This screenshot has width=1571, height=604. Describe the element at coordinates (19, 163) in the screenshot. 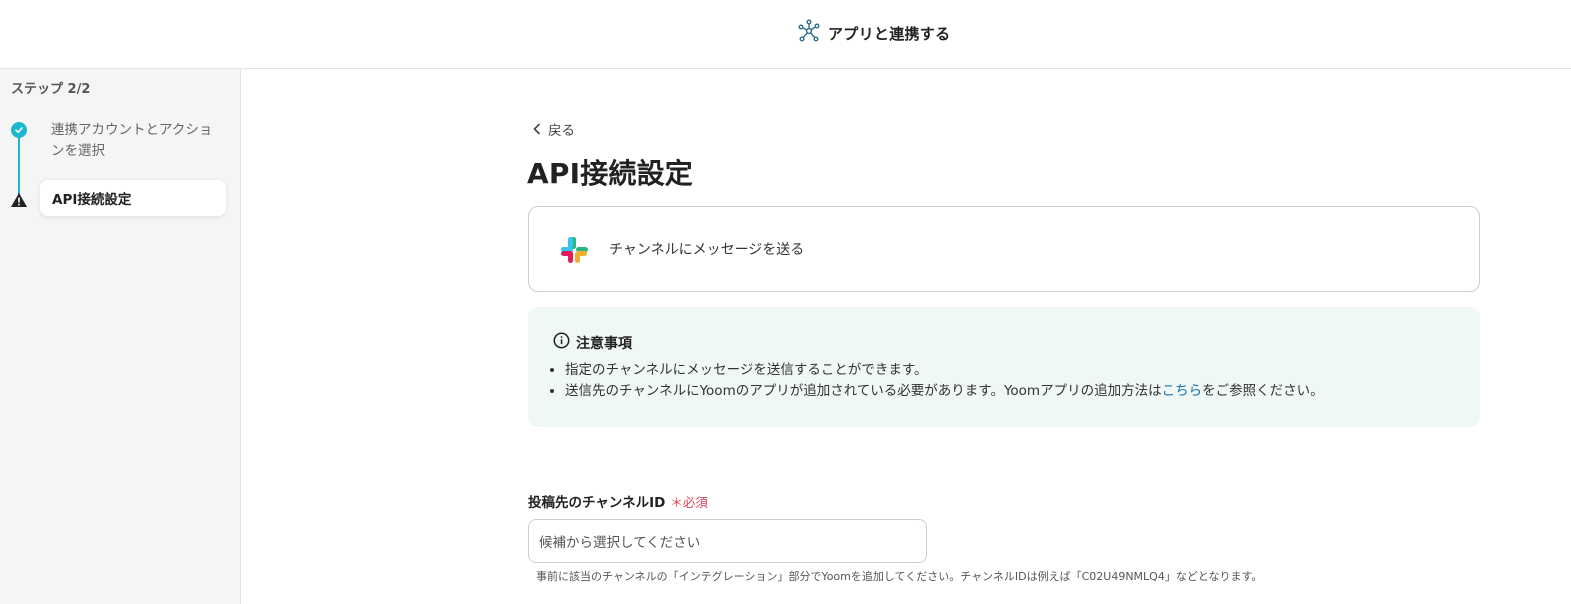

I see `step-progress-line` at that location.